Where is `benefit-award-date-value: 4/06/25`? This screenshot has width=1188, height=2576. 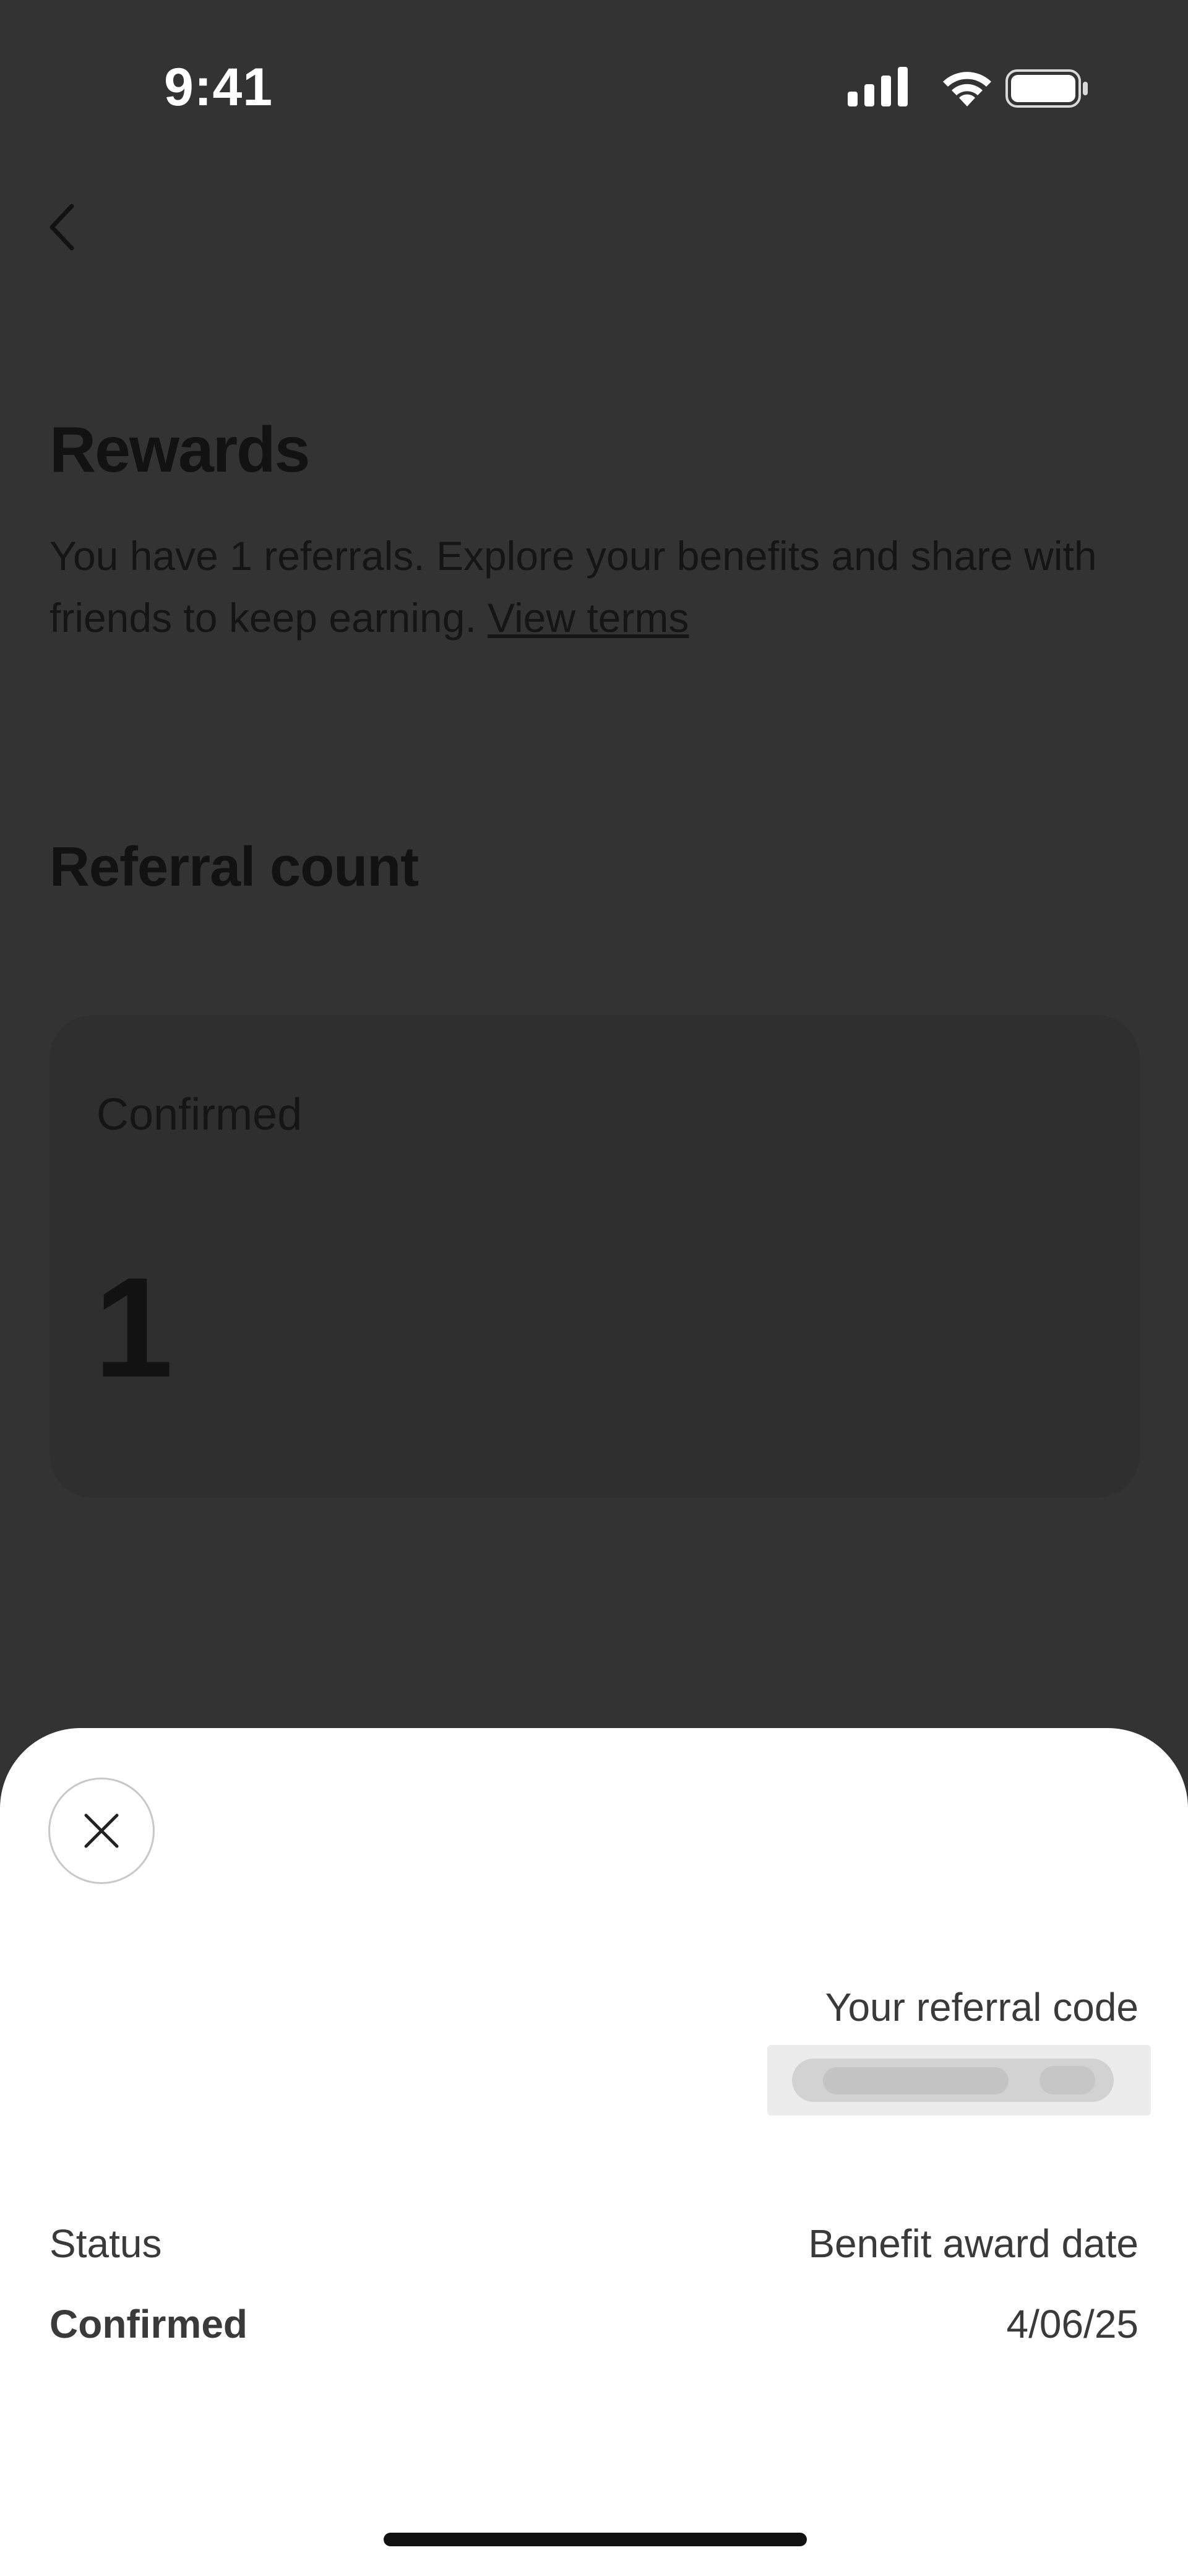 benefit-award-date-value: 4/06/25 is located at coordinates (1072, 2324).